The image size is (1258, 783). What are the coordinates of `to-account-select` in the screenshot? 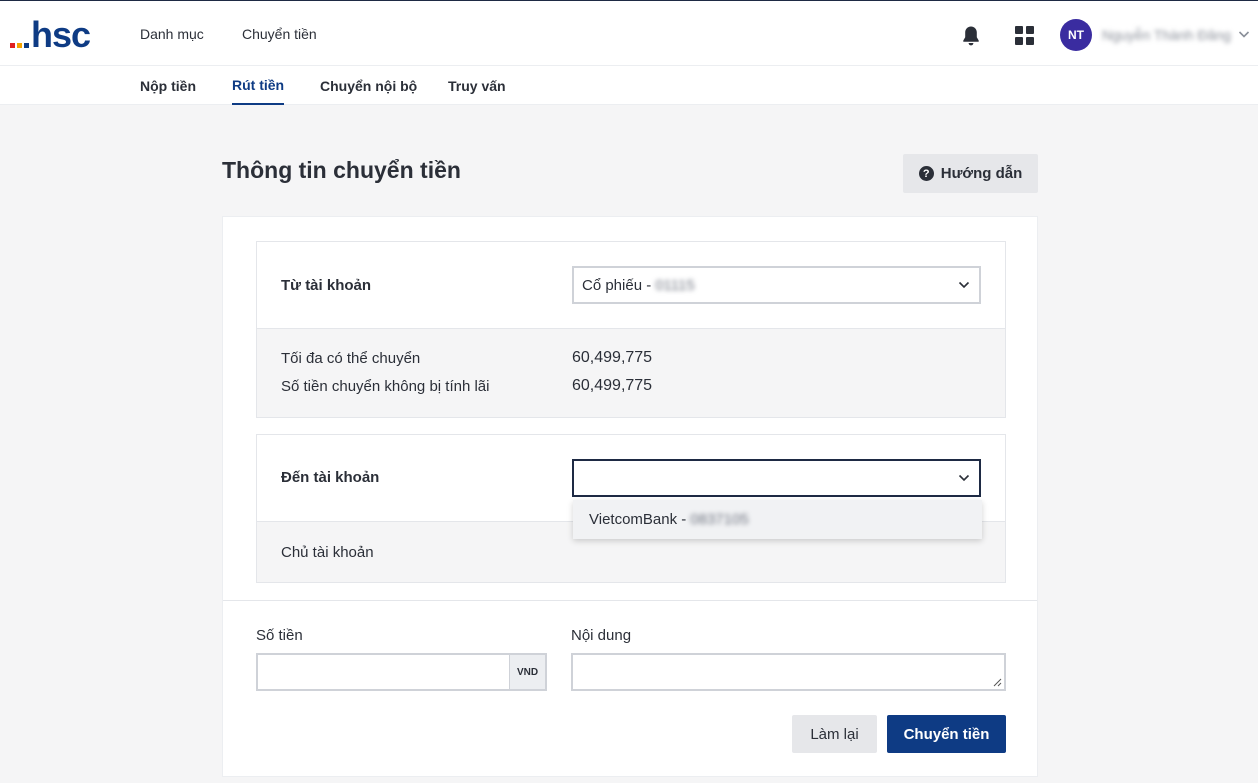 It's located at (776, 478).